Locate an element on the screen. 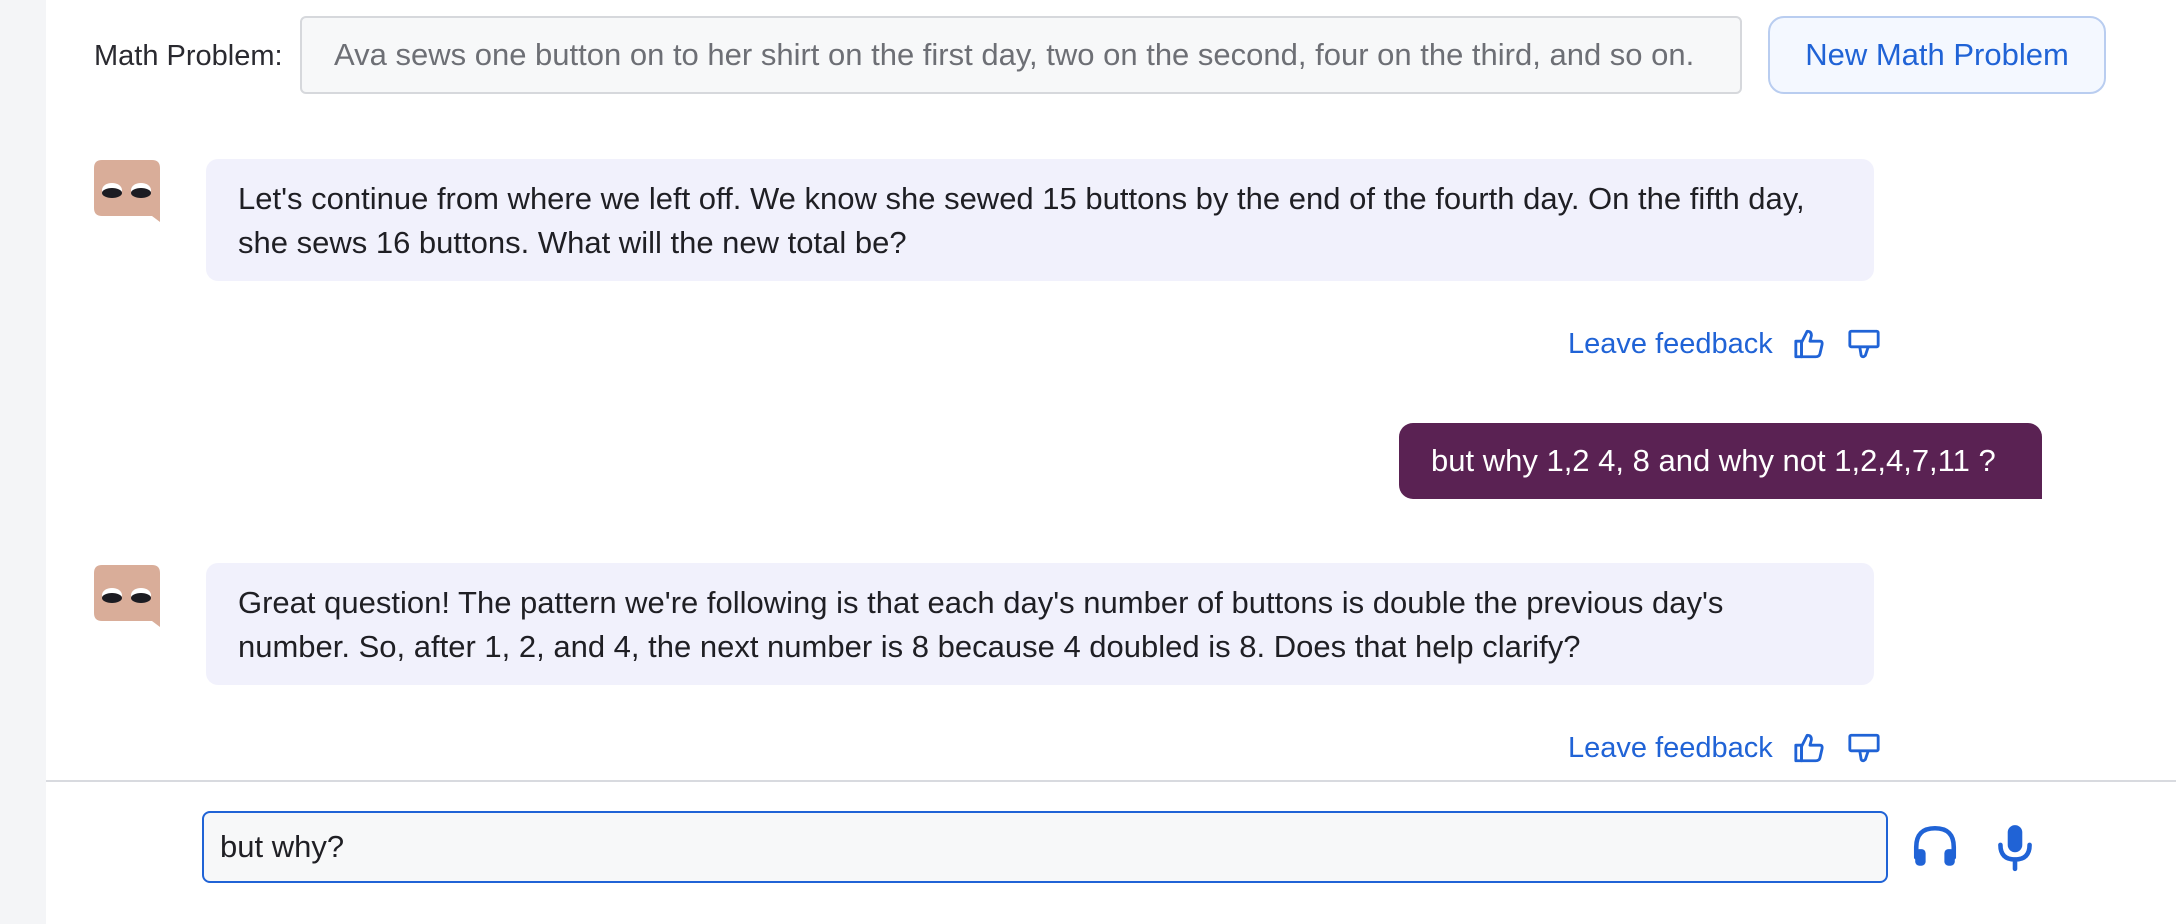 Image resolution: width=2176 pixels, height=924 pixels. chat-input: but why? is located at coordinates (1045, 847).